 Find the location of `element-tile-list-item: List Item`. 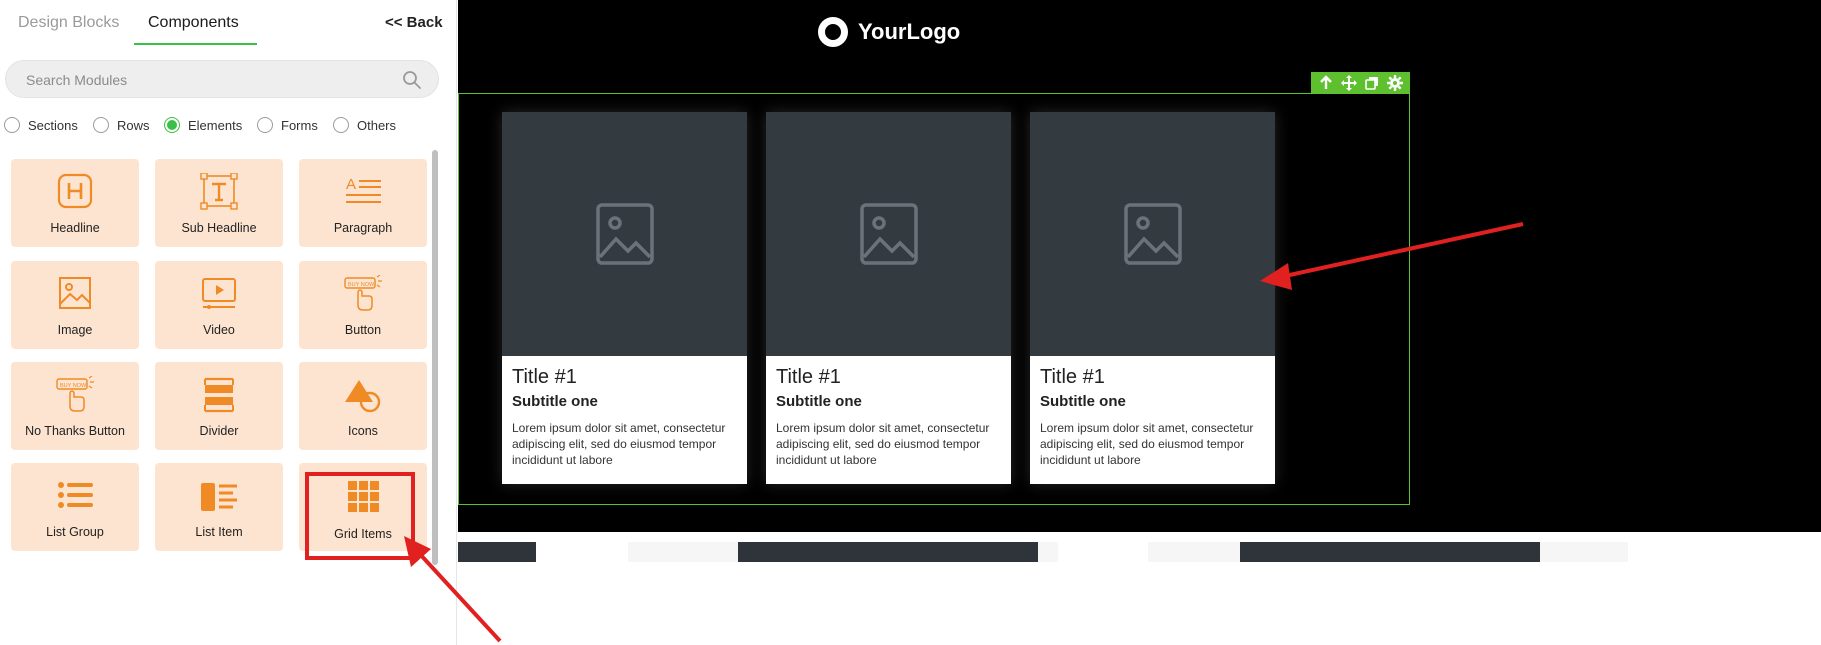

element-tile-list-item: List Item is located at coordinates (219, 507).